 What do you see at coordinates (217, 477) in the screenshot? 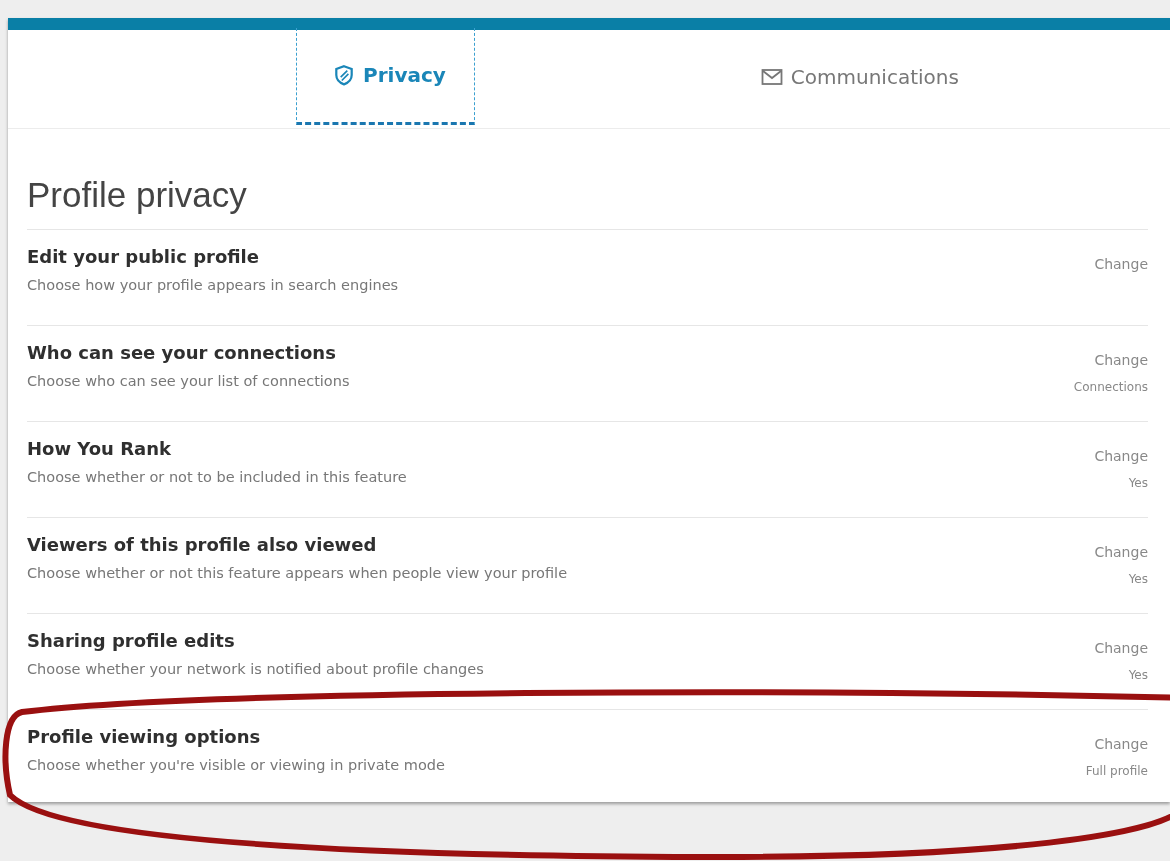
I see `setting-description: Choose whether or not to be included in this feature` at bounding box center [217, 477].